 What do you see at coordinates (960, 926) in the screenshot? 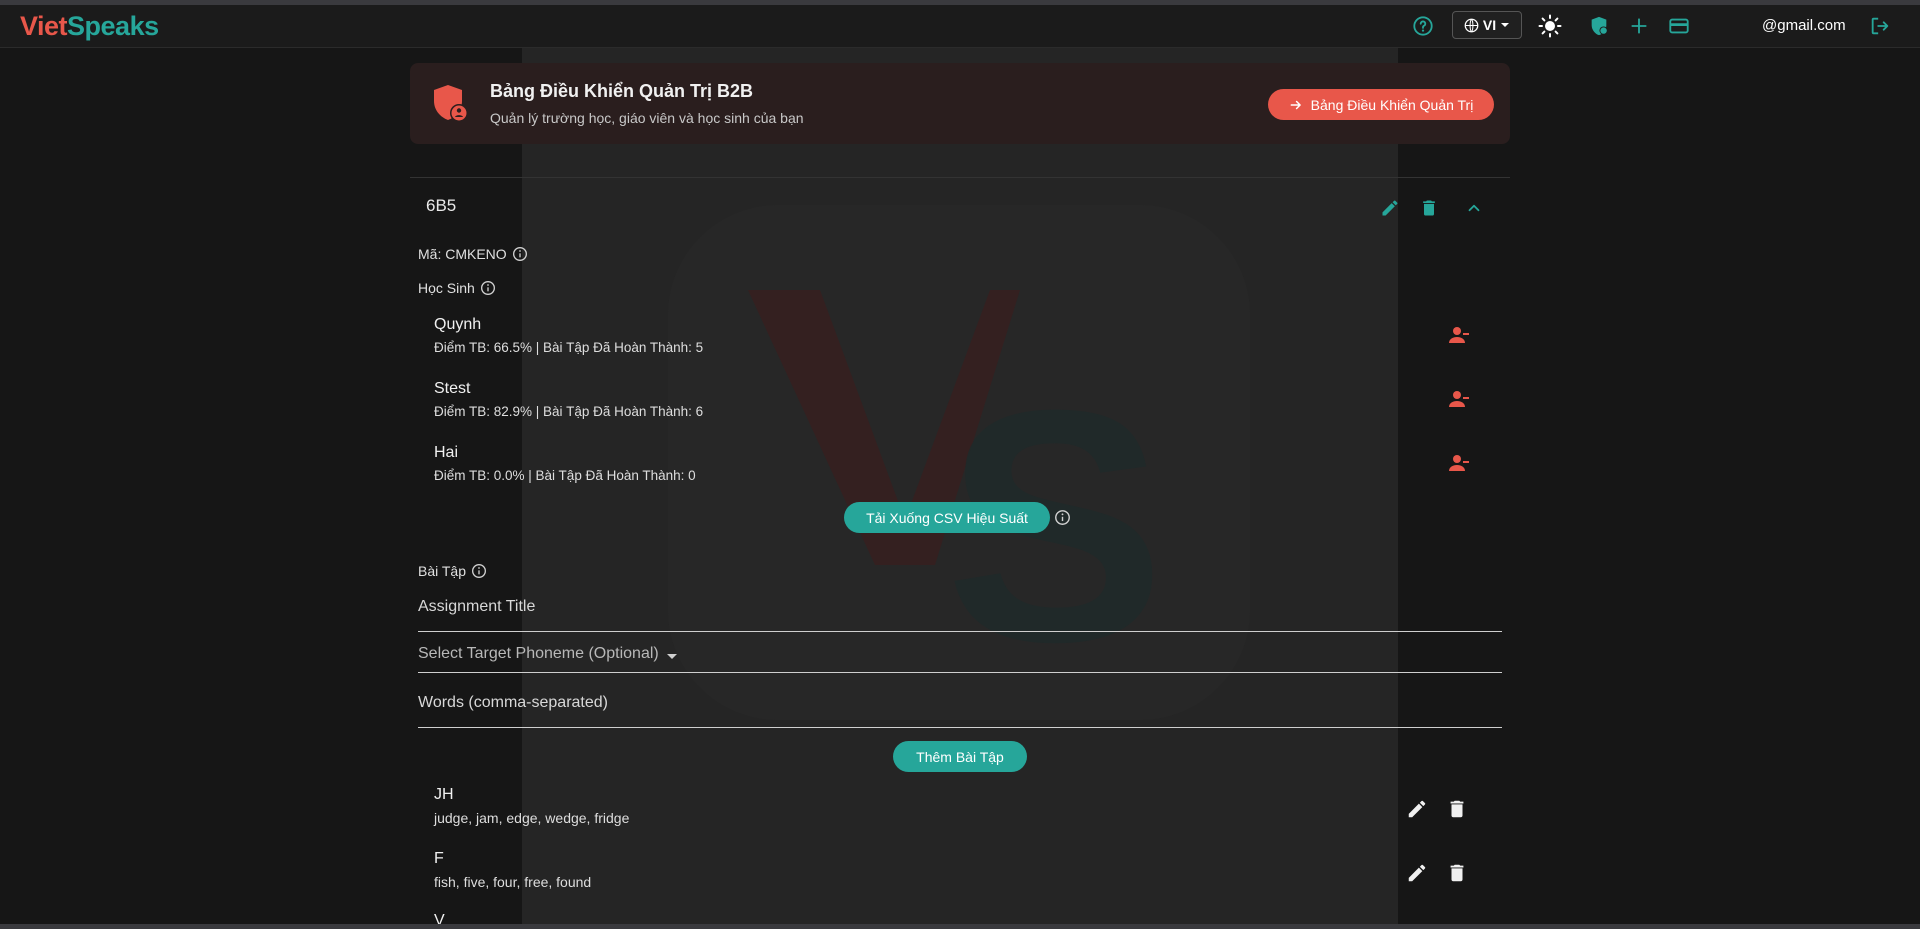
I see `window-bottom-strip` at bounding box center [960, 926].